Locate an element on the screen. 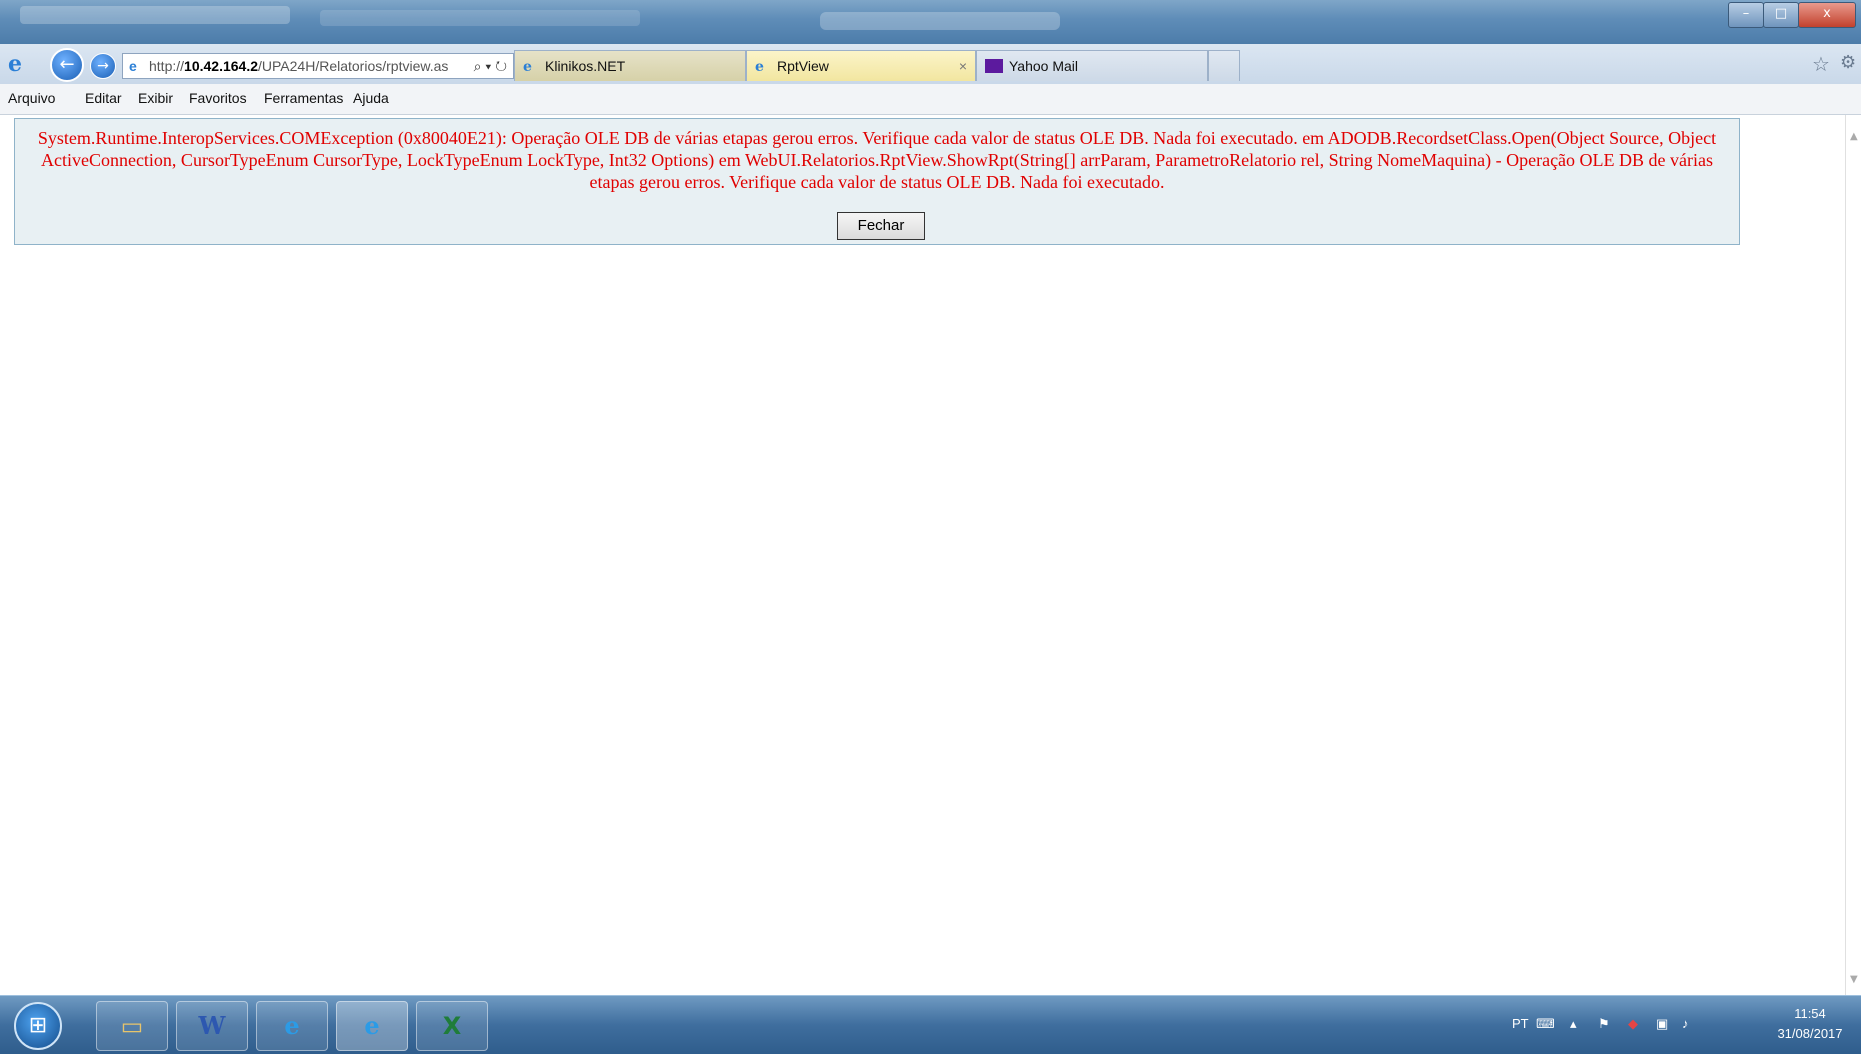 The height and width of the screenshot is (1054, 1861). menu-item-exibir: Exibir is located at coordinates (155, 98).